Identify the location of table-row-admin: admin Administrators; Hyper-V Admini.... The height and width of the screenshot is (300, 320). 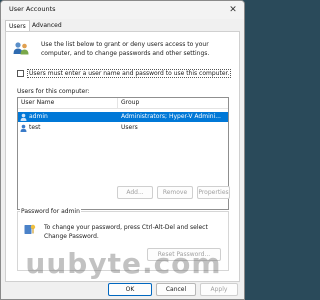
(123, 117).